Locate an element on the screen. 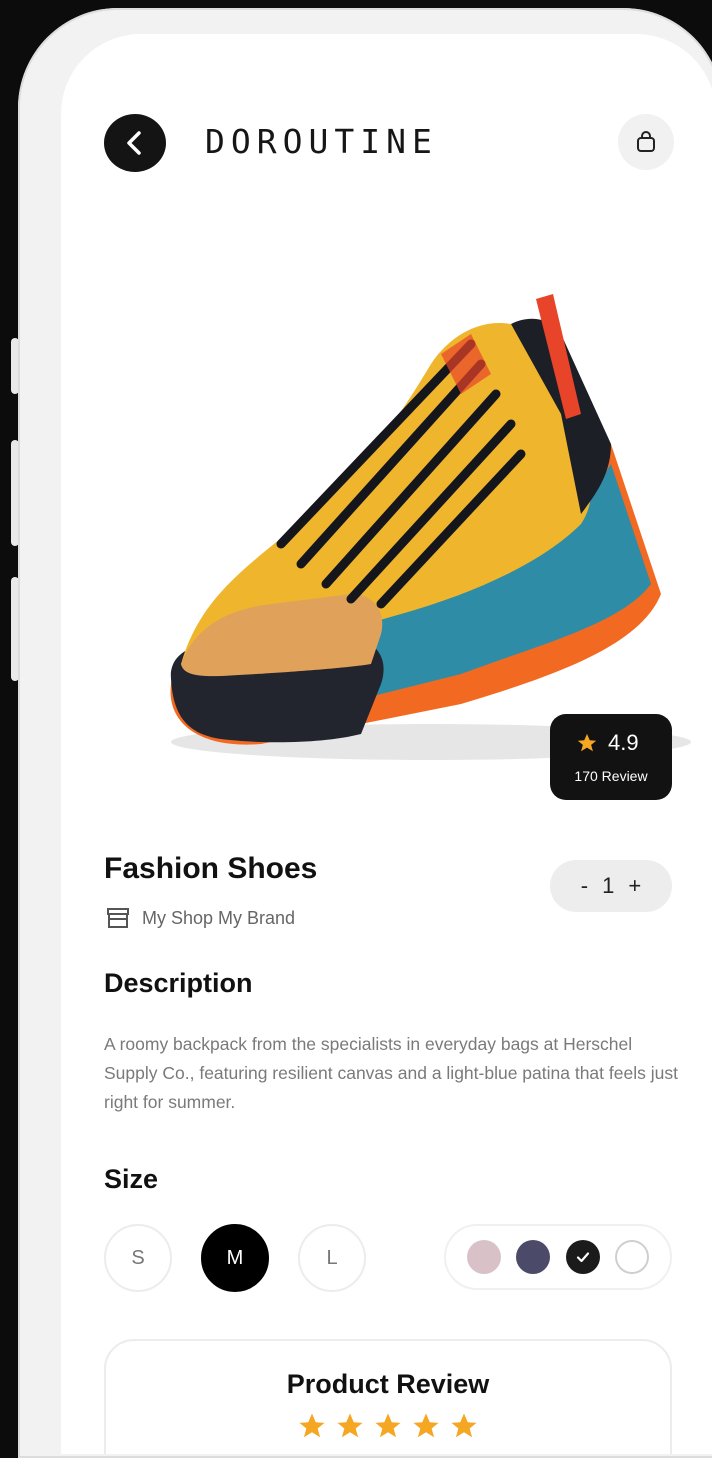 This screenshot has width=712, height=1458. product-title: Fashion Shoes is located at coordinates (211, 868).